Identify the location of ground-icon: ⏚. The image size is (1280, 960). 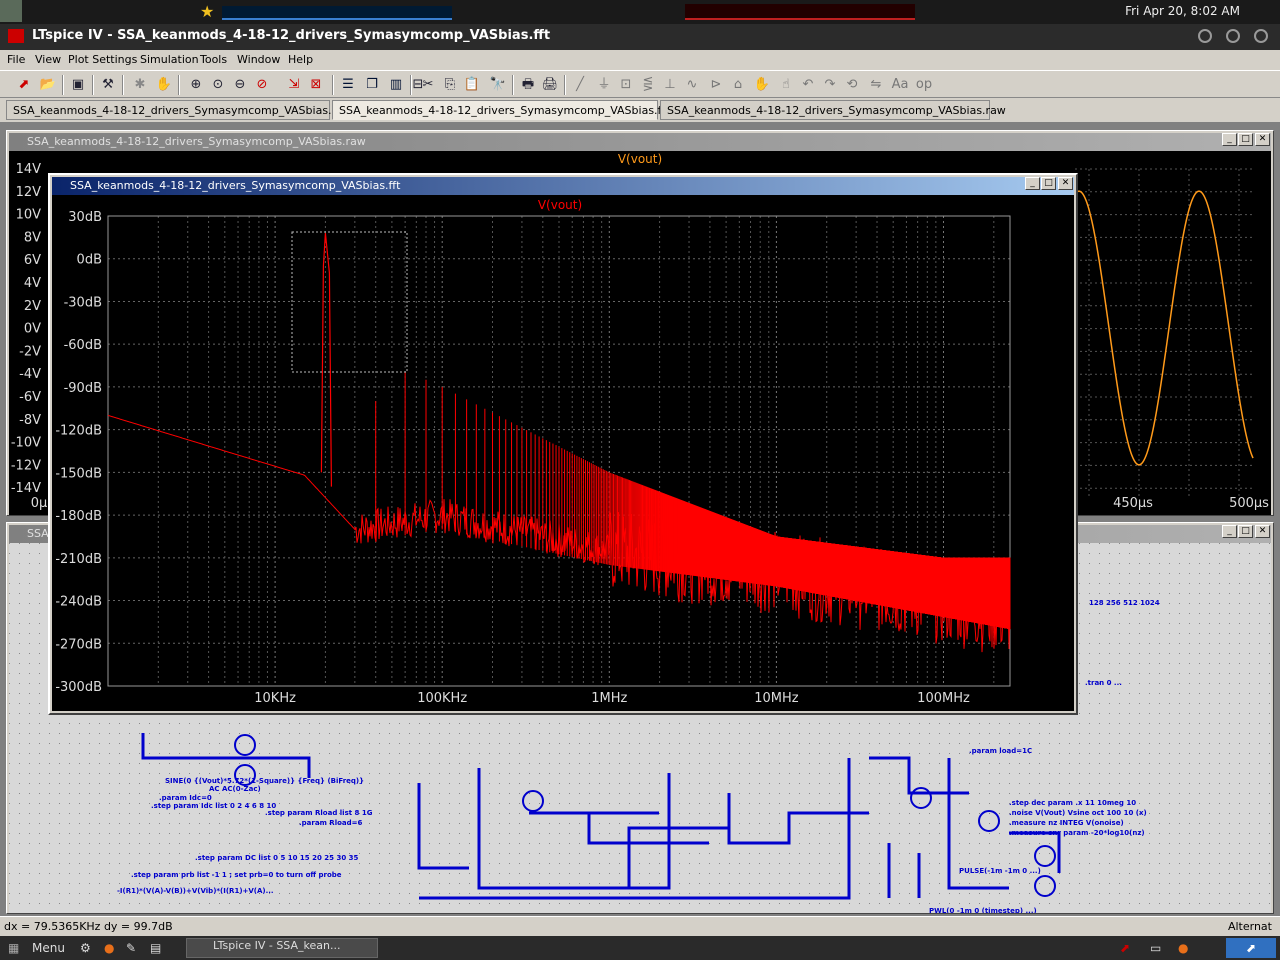
(604, 85).